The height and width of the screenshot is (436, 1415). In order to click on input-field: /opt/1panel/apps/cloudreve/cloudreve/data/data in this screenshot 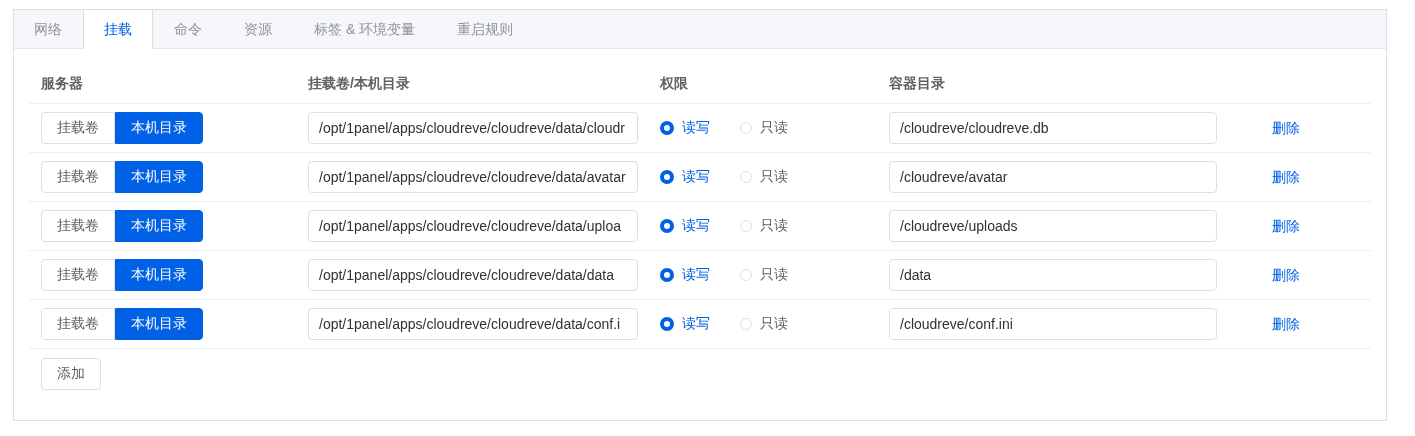, I will do `click(473, 275)`.